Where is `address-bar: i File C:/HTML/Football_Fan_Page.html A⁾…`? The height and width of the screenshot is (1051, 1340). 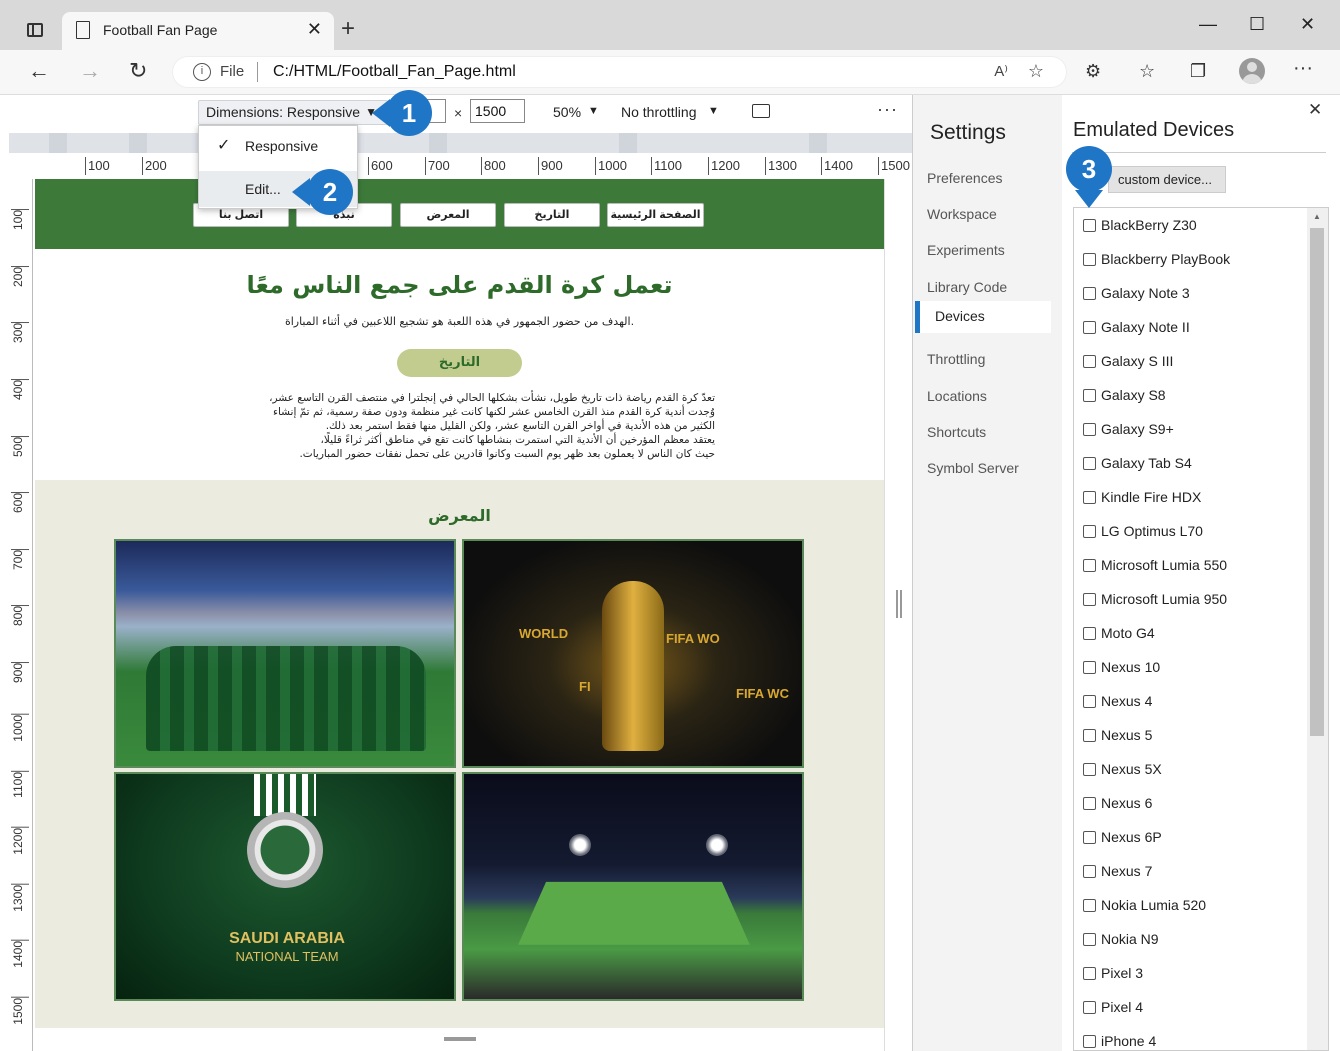
address-bar: i File C:/HTML/Football_Fan_Page.html A⁾… is located at coordinates (619, 72).